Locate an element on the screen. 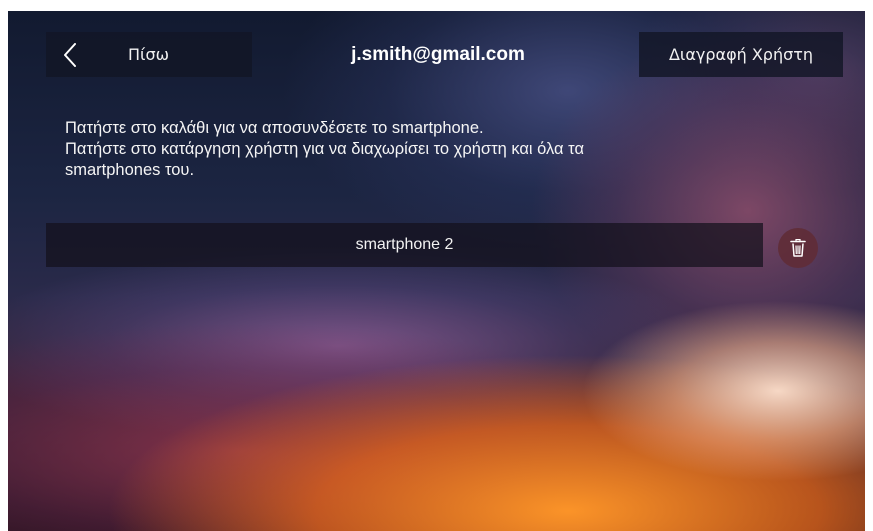 This screenshot has width=873, height=531. remove-smartphone-button is located at coordinates (798, 248).